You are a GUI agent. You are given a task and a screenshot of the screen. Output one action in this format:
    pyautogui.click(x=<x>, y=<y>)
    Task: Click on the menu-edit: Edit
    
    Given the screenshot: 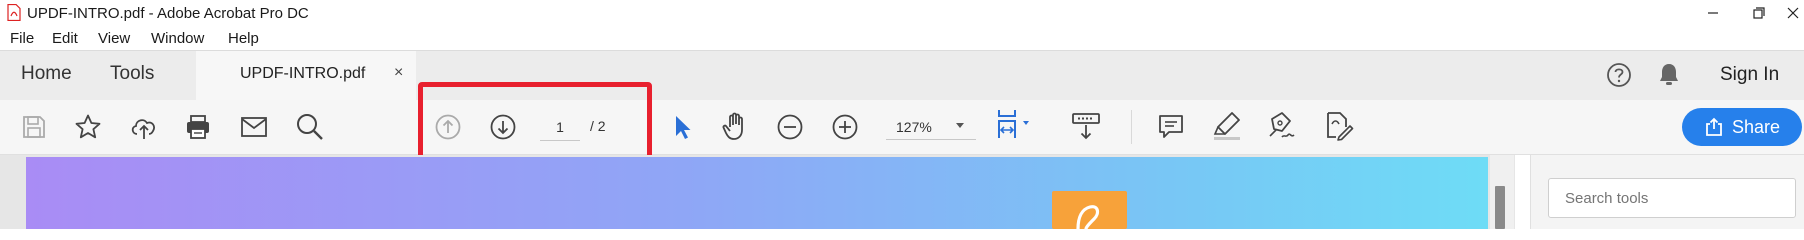 What is the action you would take?
    pyautogui.click(x=65, y=38)
    